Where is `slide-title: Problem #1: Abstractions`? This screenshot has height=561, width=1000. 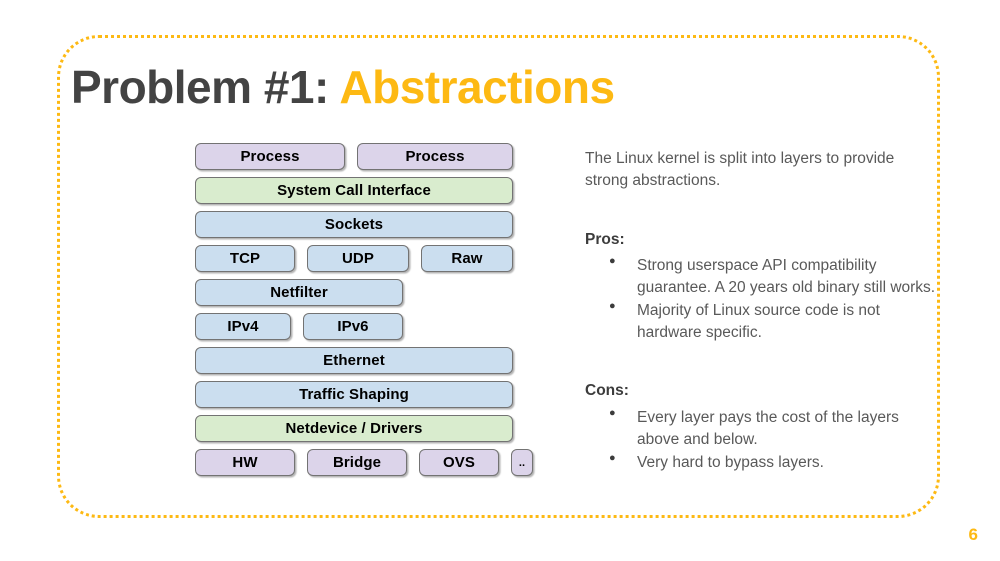 slide-title: Problem #1: Abstractions is located at coordinates (343, 87).